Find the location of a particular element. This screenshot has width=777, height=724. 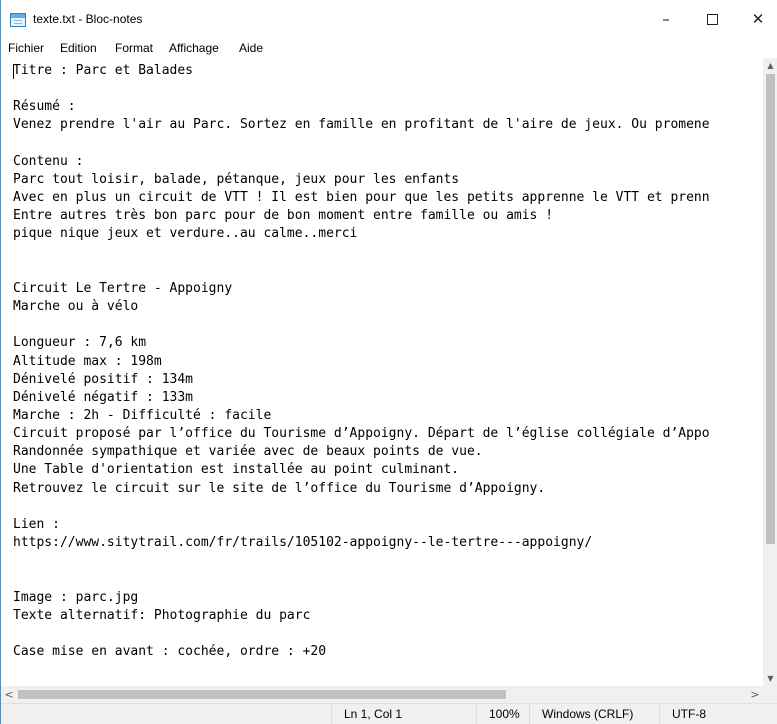

status-line-endings: Windows (CRLF) is located at coordinates (594, 714).